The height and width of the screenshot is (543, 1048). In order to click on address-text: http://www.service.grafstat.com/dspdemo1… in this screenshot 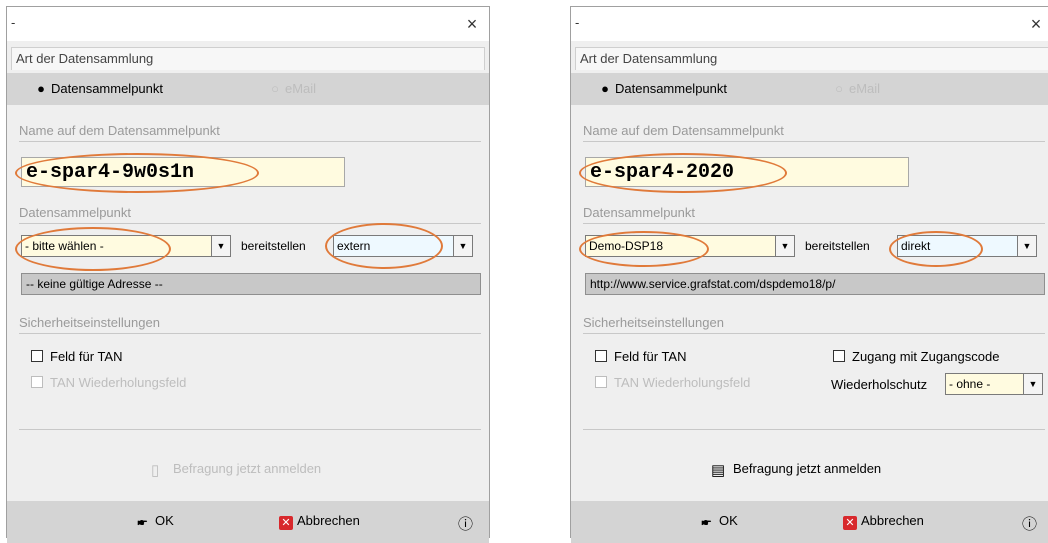, I will do `click(713, 284)`.